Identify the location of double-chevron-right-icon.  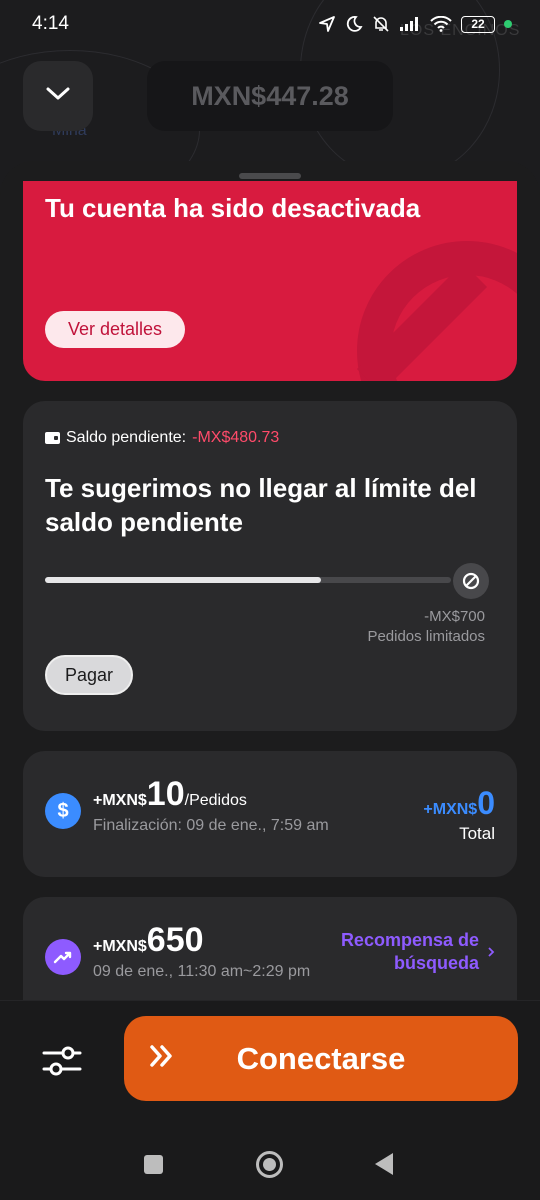
(162, 1059).